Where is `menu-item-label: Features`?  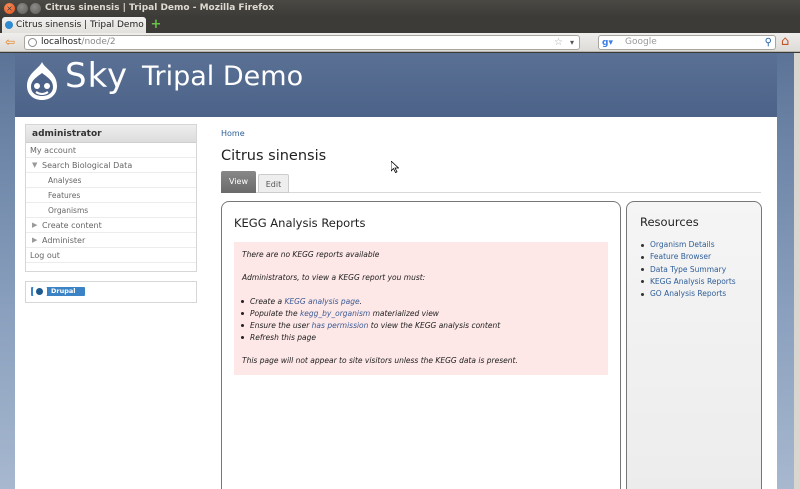
menu-item-label: Features is located at coordinates (64, 195).